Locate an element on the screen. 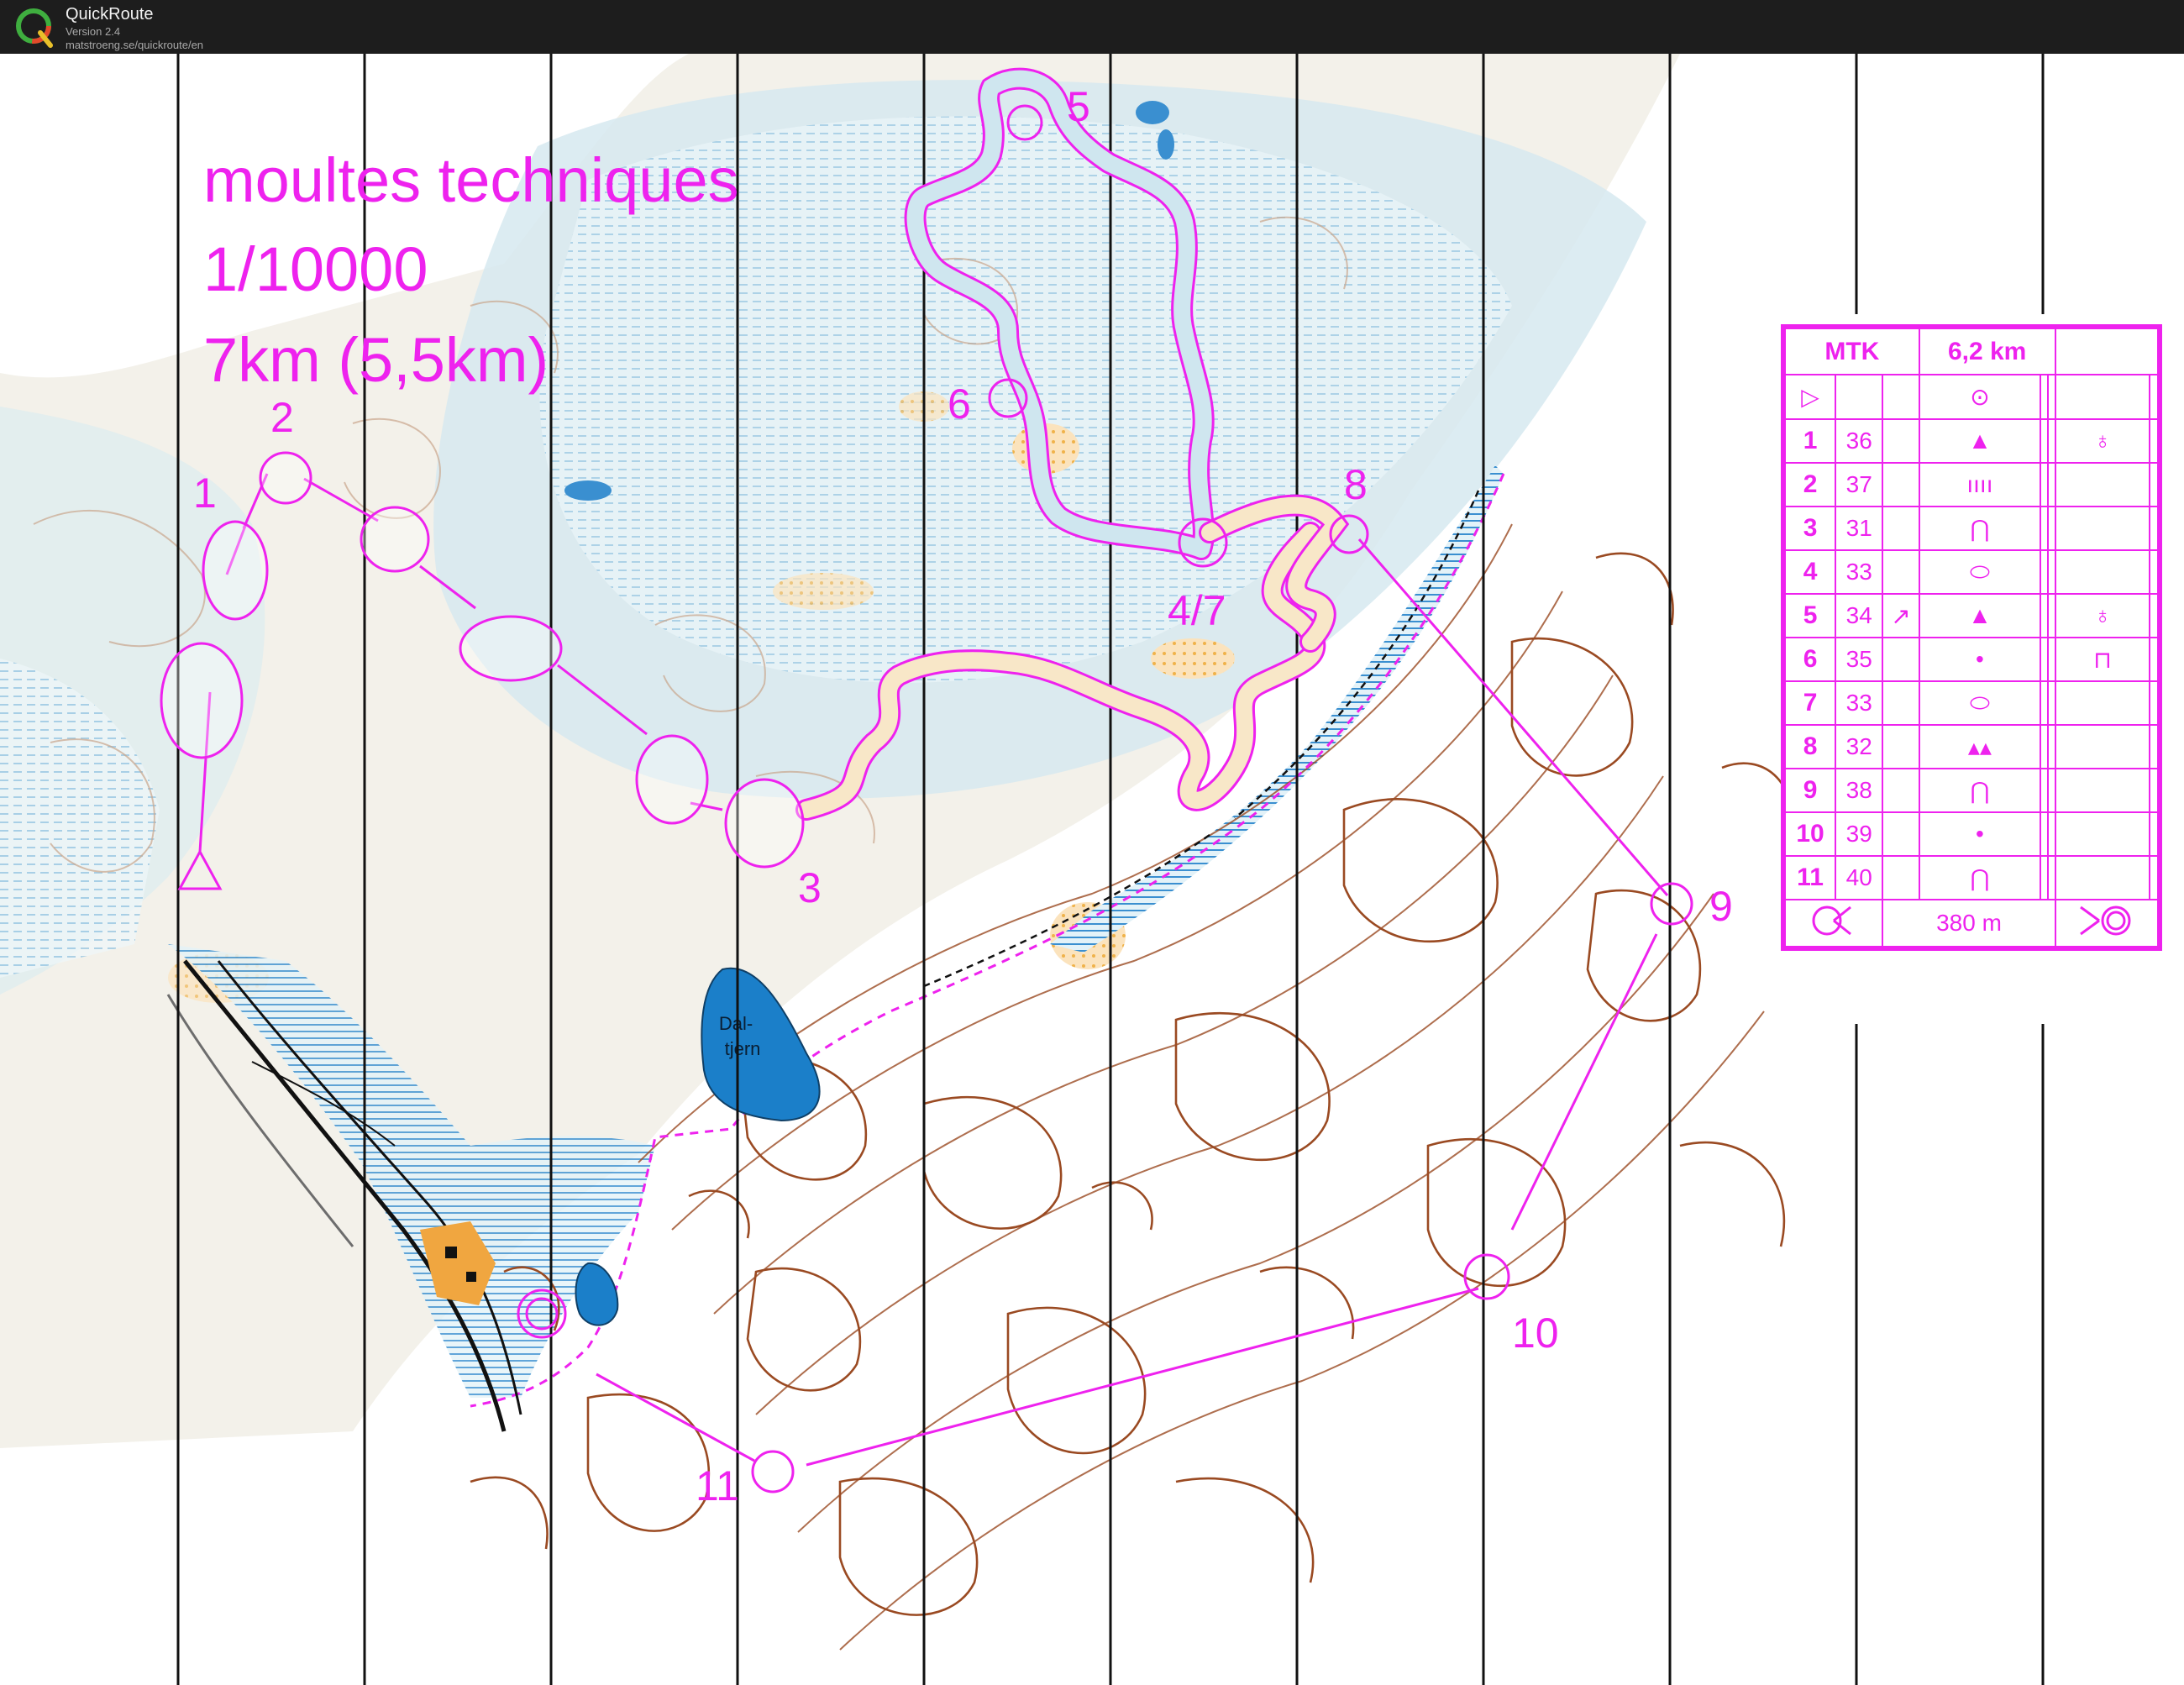 The width and height of the screenshot is (2184, 1685). control-zone-2b is located at coordinates (395, 539).